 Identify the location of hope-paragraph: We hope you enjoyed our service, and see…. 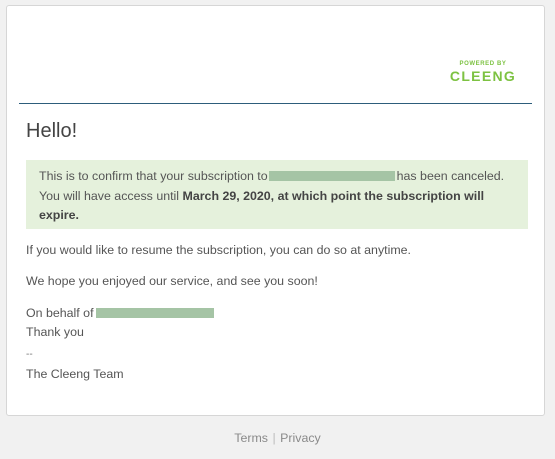
(172, 281).